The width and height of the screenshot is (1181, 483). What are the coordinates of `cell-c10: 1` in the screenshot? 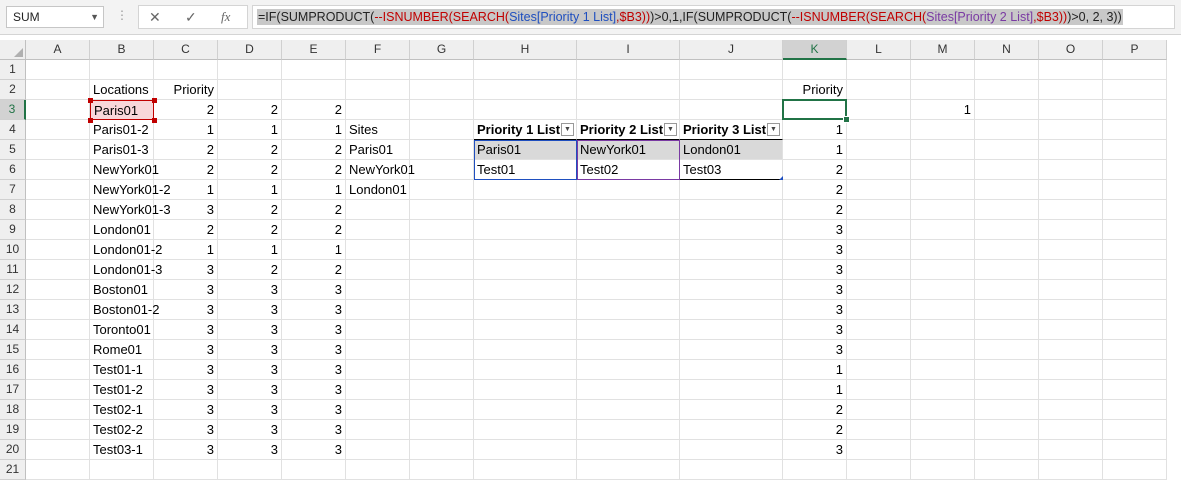 It's located at (186, 250).